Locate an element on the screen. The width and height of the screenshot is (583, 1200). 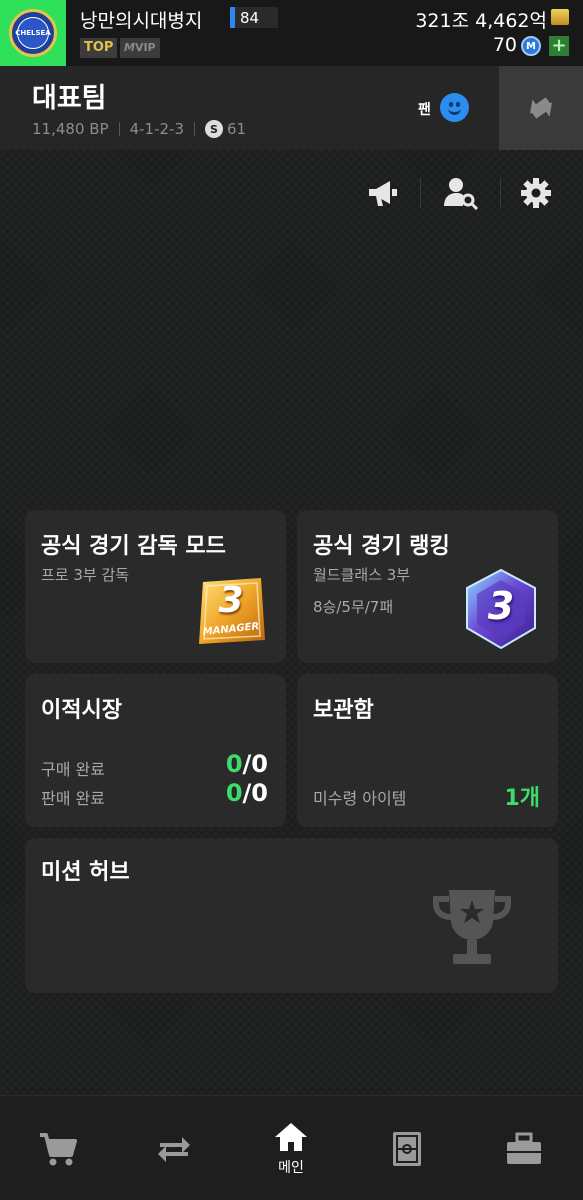
nav-squad is located at coordinates (407, 1148).